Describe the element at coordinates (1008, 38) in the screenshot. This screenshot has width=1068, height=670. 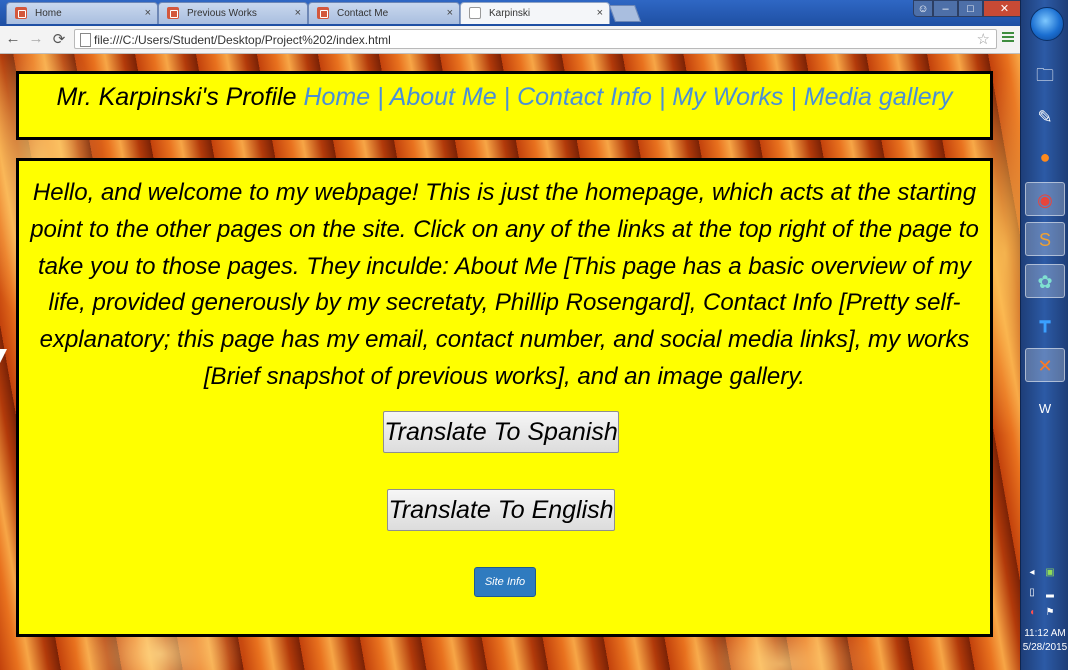
I see `chrome-menu-icon` at that location.